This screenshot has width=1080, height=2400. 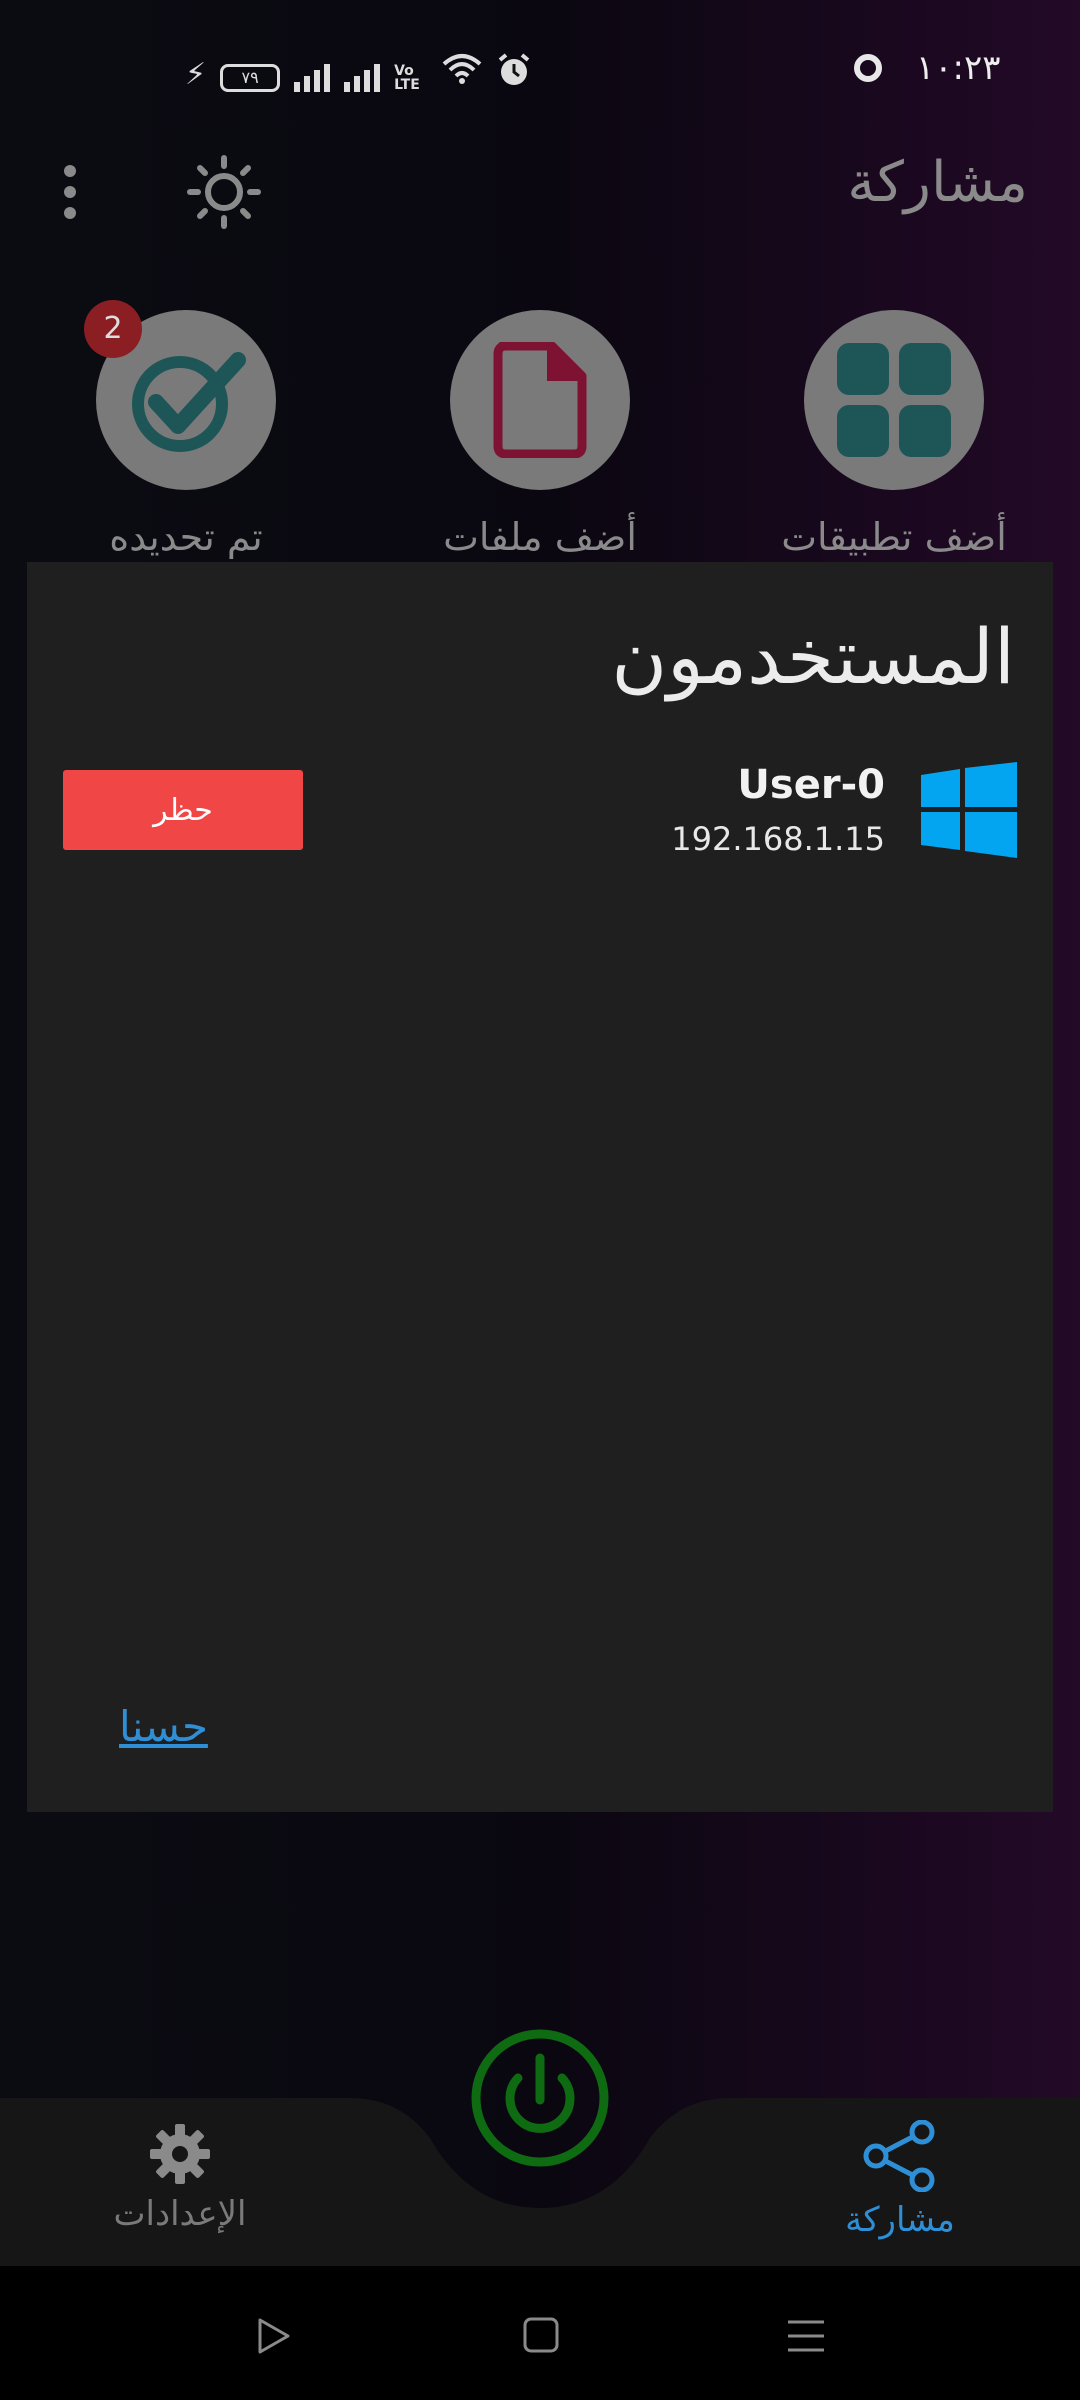 What do you see at coordinates (224, 192) in the screenshot?
I see `brightness-icon` at bounding box center [224, 192].